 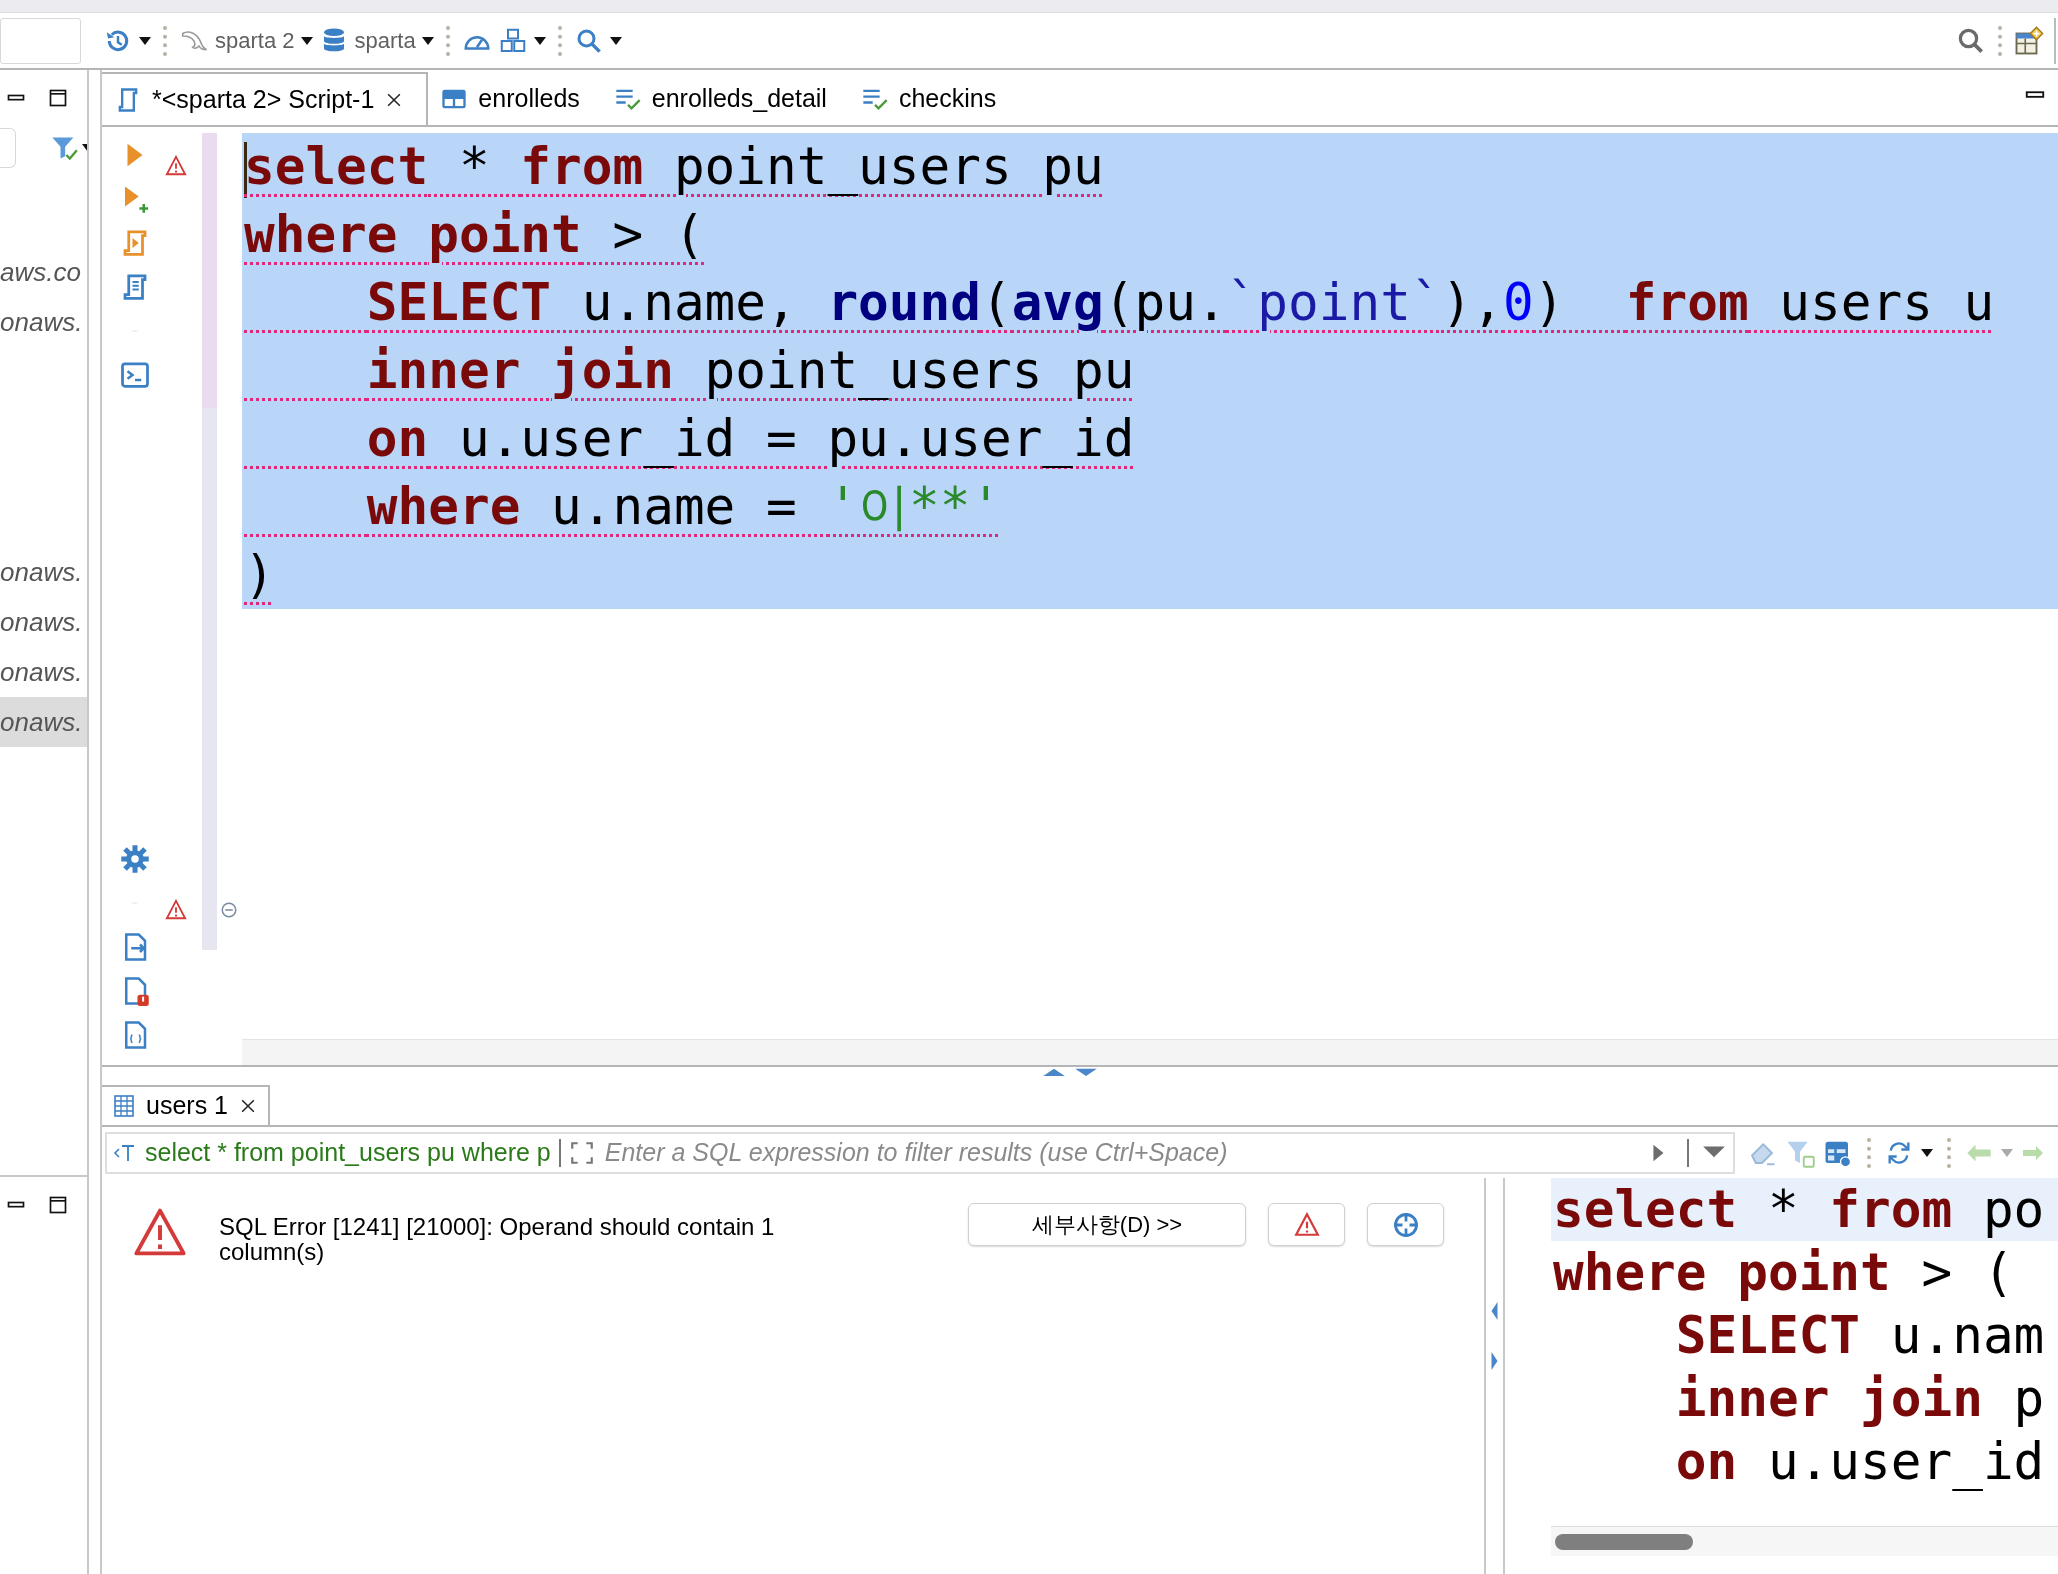 I want to click on terminal-icon, so click(x=135, y=375).